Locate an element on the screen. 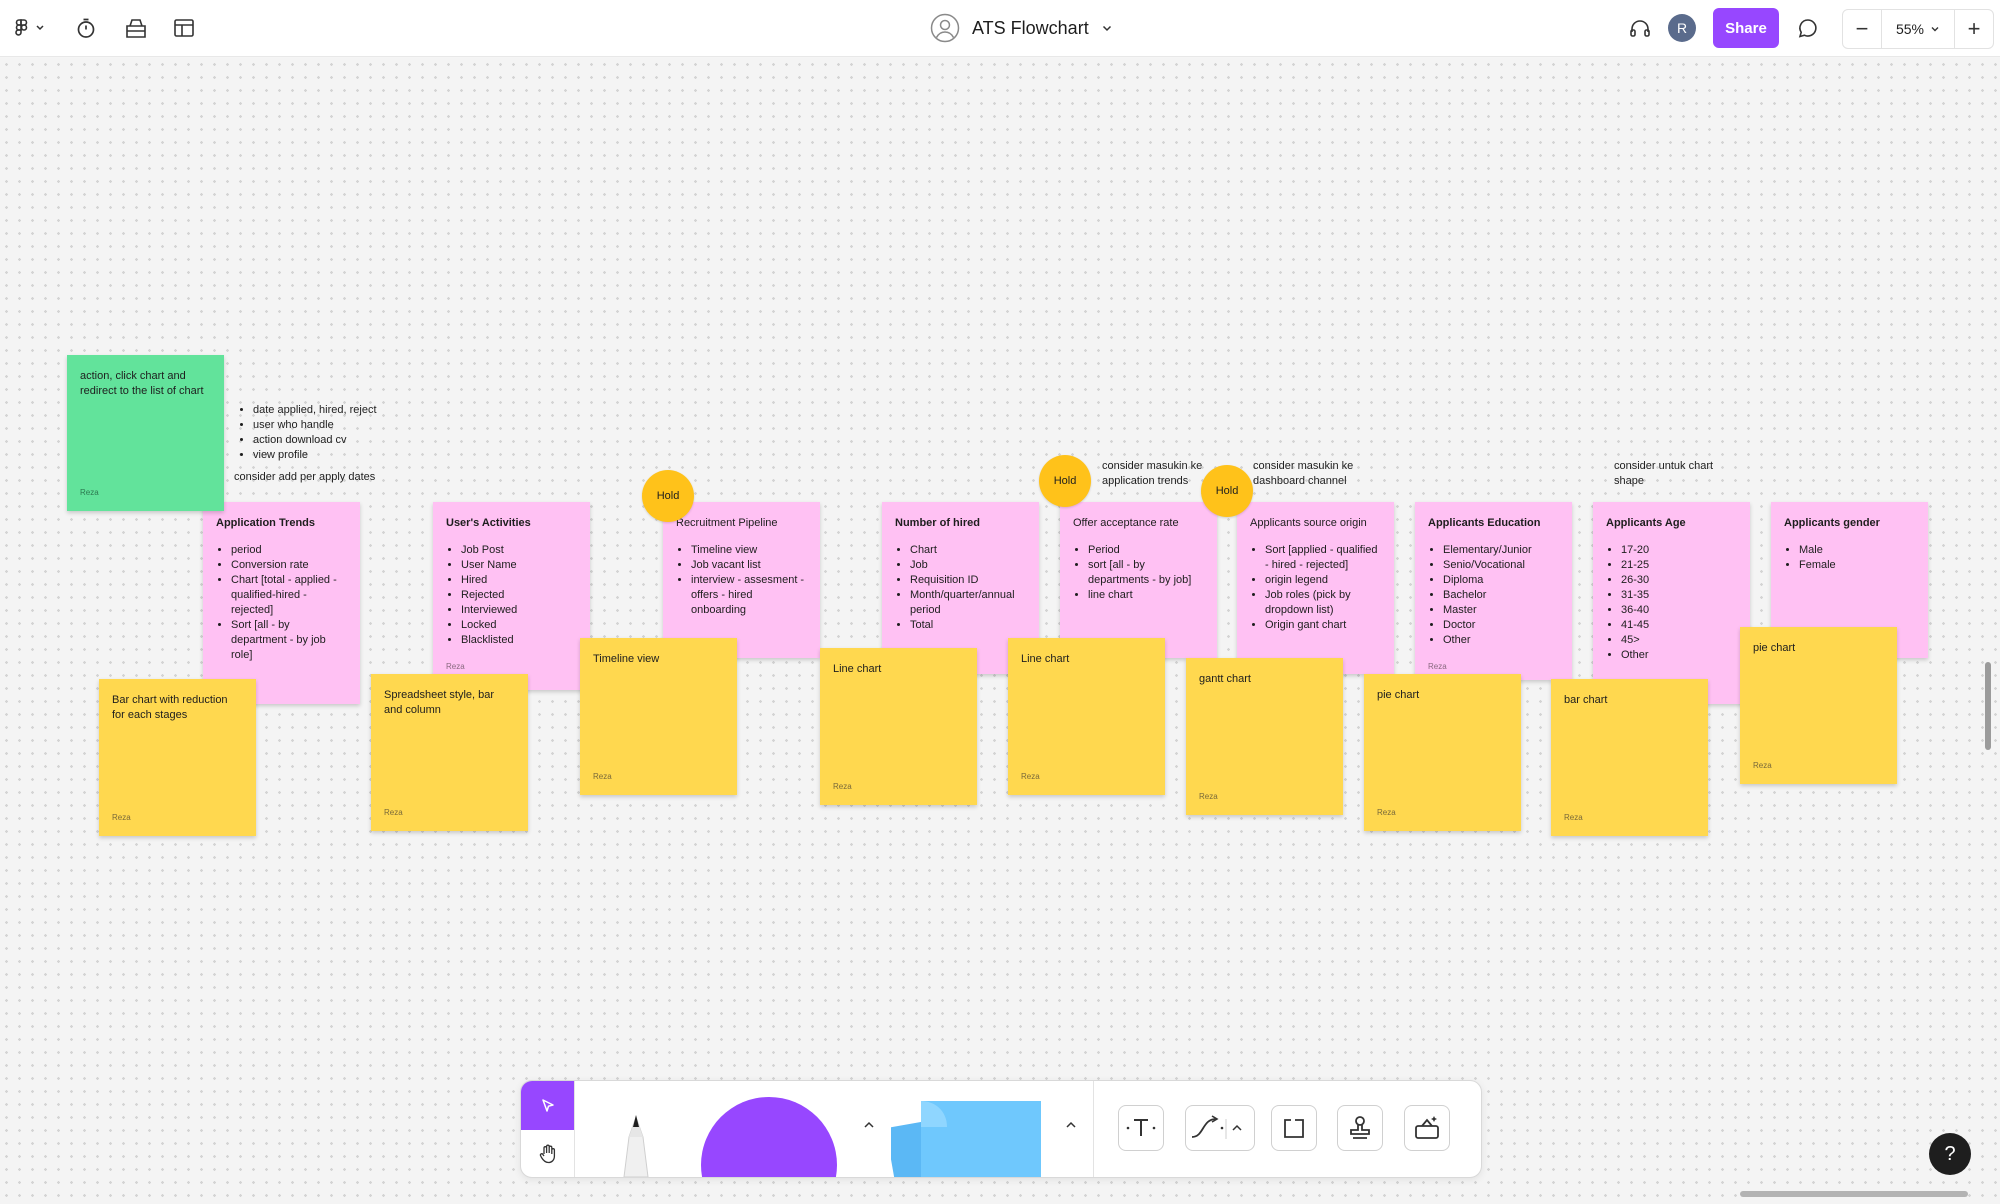 The width and height of the screenshot is (2000, 1204). vertical-scrollbar is located at coordinates (1988, 706).